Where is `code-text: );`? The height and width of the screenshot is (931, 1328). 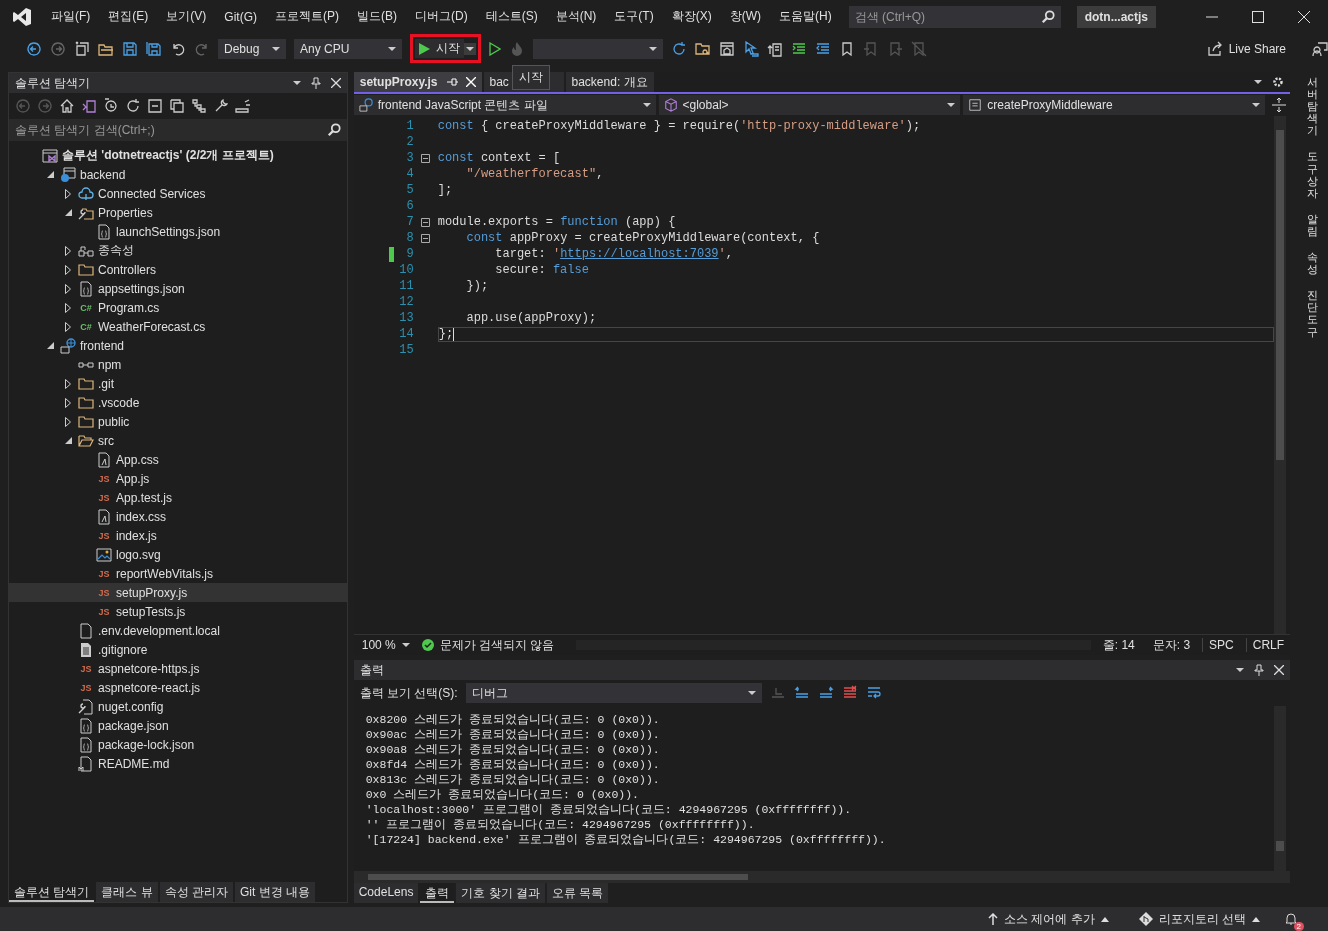
code-text: ); is located at coordinates (913, 126).